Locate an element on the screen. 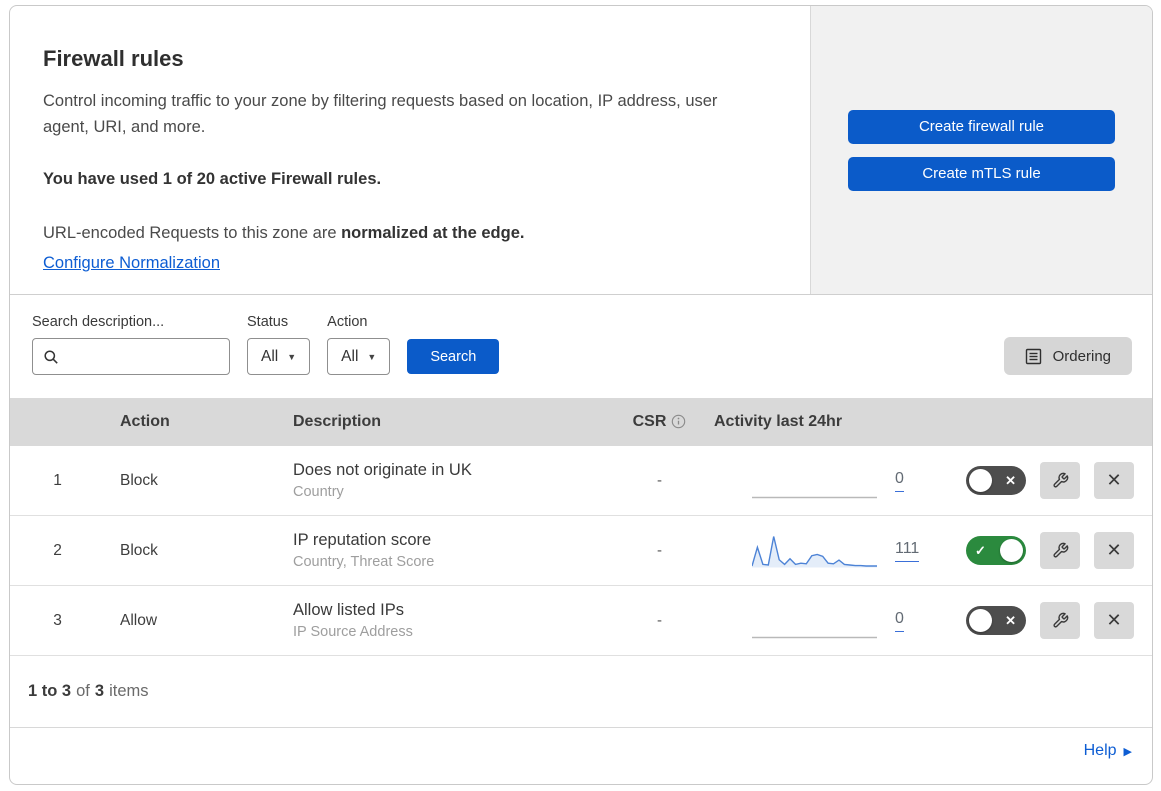 The width and height of the screenshot is (1161, 791). info-icon is located at coordinates (678, 421).